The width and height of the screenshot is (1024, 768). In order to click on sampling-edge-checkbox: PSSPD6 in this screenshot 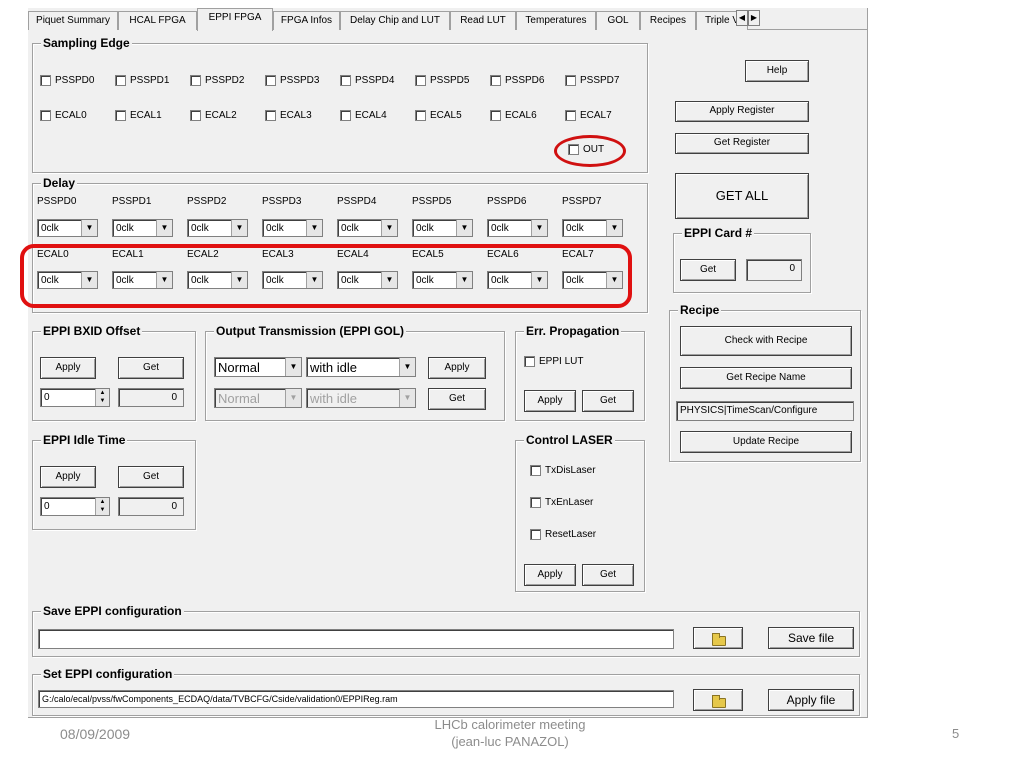, I will do `click(517, 80)`.